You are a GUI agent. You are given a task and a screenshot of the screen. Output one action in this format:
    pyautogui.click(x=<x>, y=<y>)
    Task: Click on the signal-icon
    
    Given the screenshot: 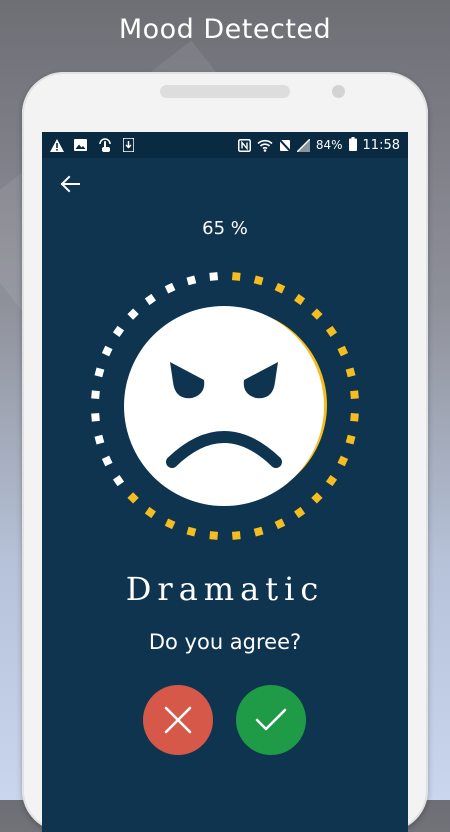 What is the action you would take?
    pyautogui.click(x=303, y=145)
    